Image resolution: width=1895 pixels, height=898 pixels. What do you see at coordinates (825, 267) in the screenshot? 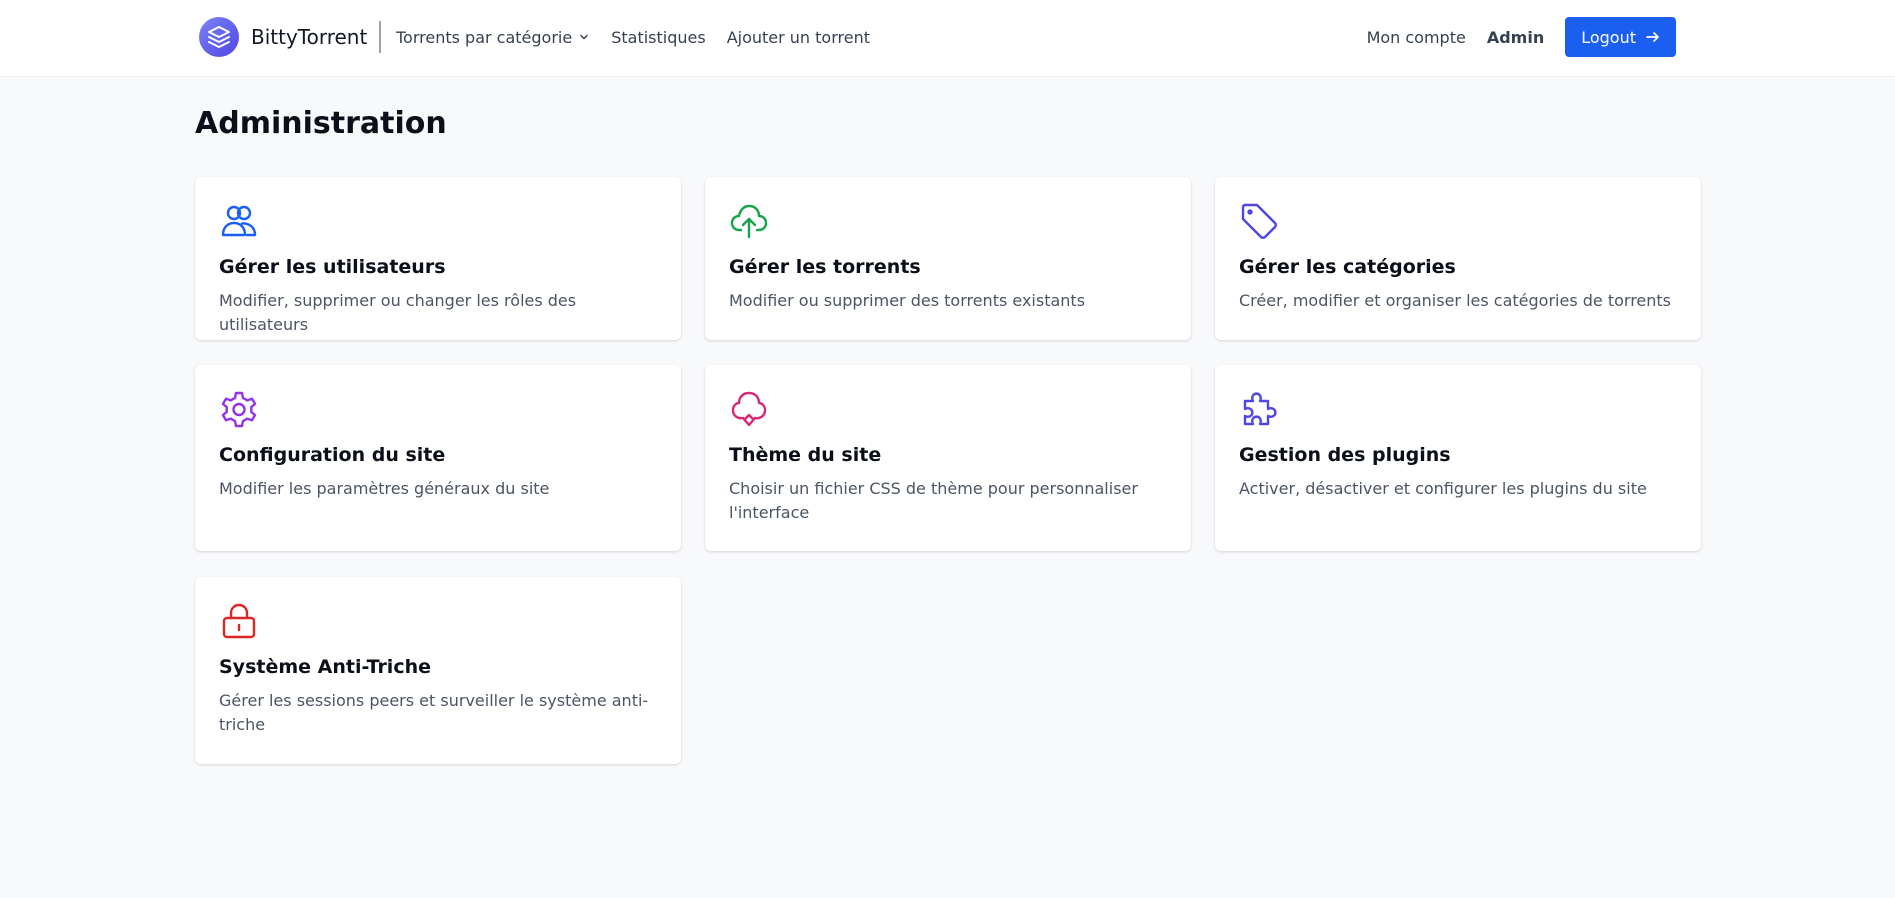
I see `card-title: Gérer les torrents` at bounding box center [825, 267].